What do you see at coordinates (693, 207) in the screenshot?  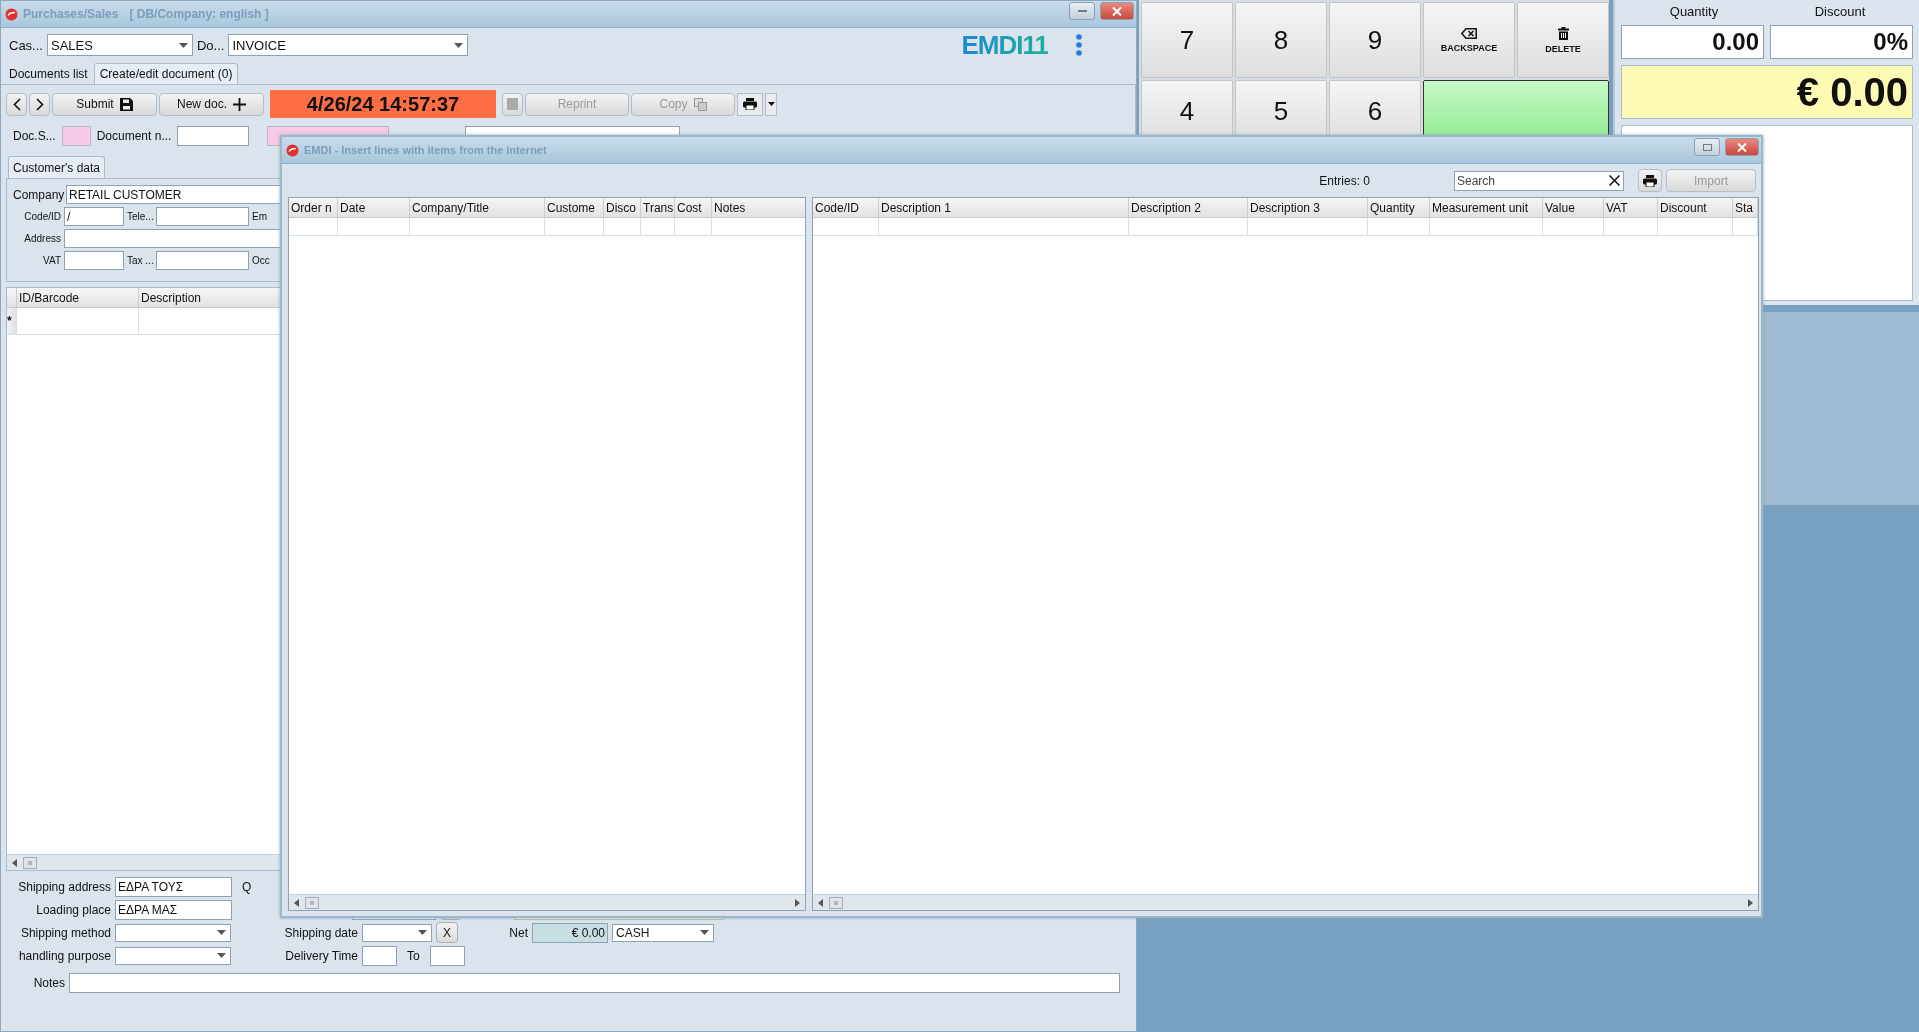 I see `column-header: Cost` at bounding box center [693, 207].